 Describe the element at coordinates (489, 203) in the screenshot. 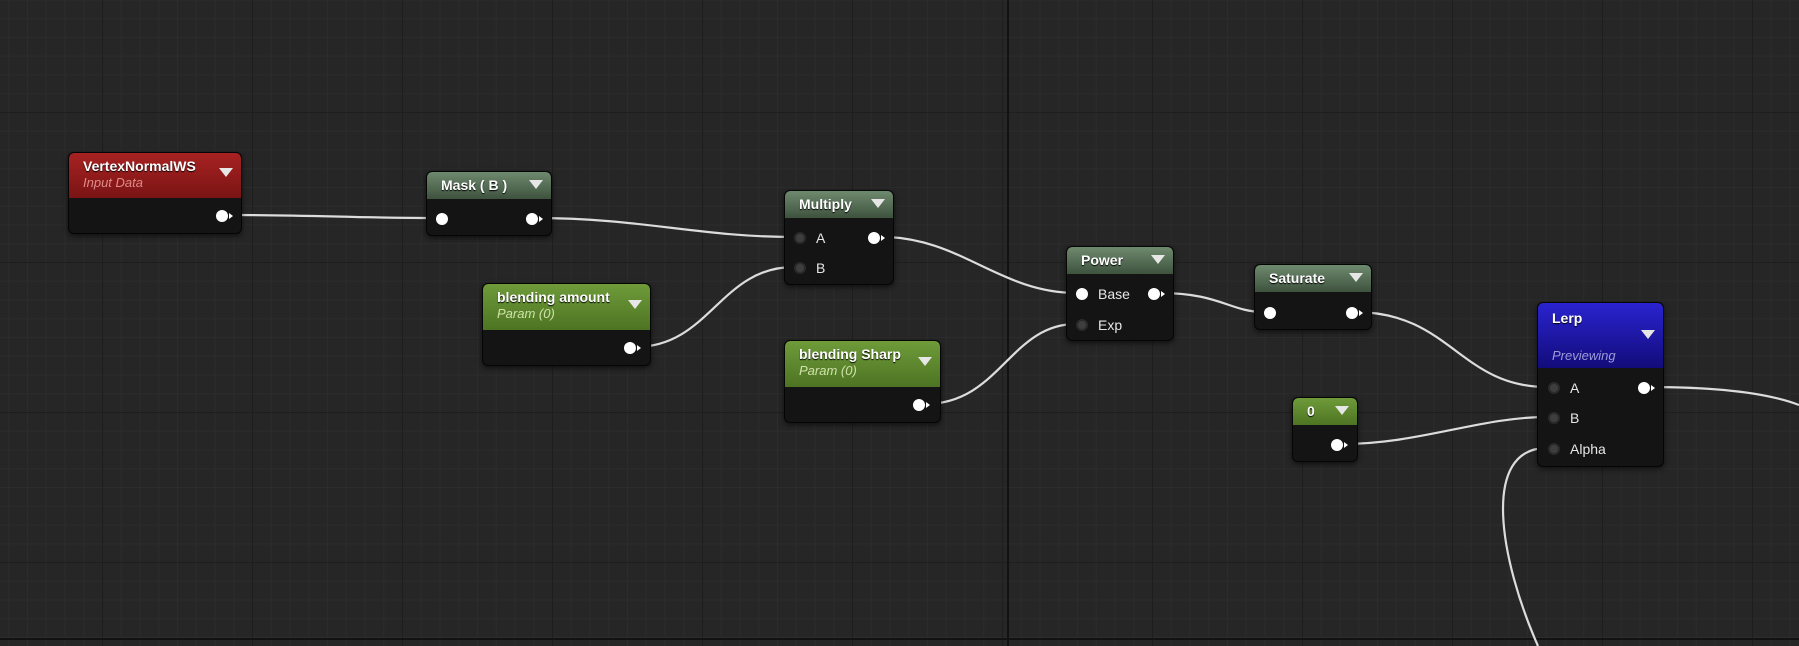

I see `node-mask-b: Mask ( B )` at that location.